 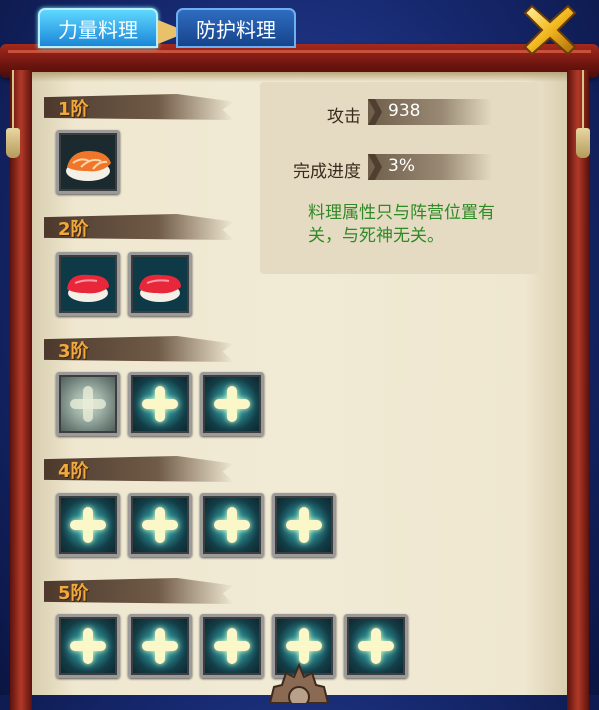 What do you see at coordinates (404, 111) in the screenshot?
I see `attack-value: 938` at bounding box center [404, 111].